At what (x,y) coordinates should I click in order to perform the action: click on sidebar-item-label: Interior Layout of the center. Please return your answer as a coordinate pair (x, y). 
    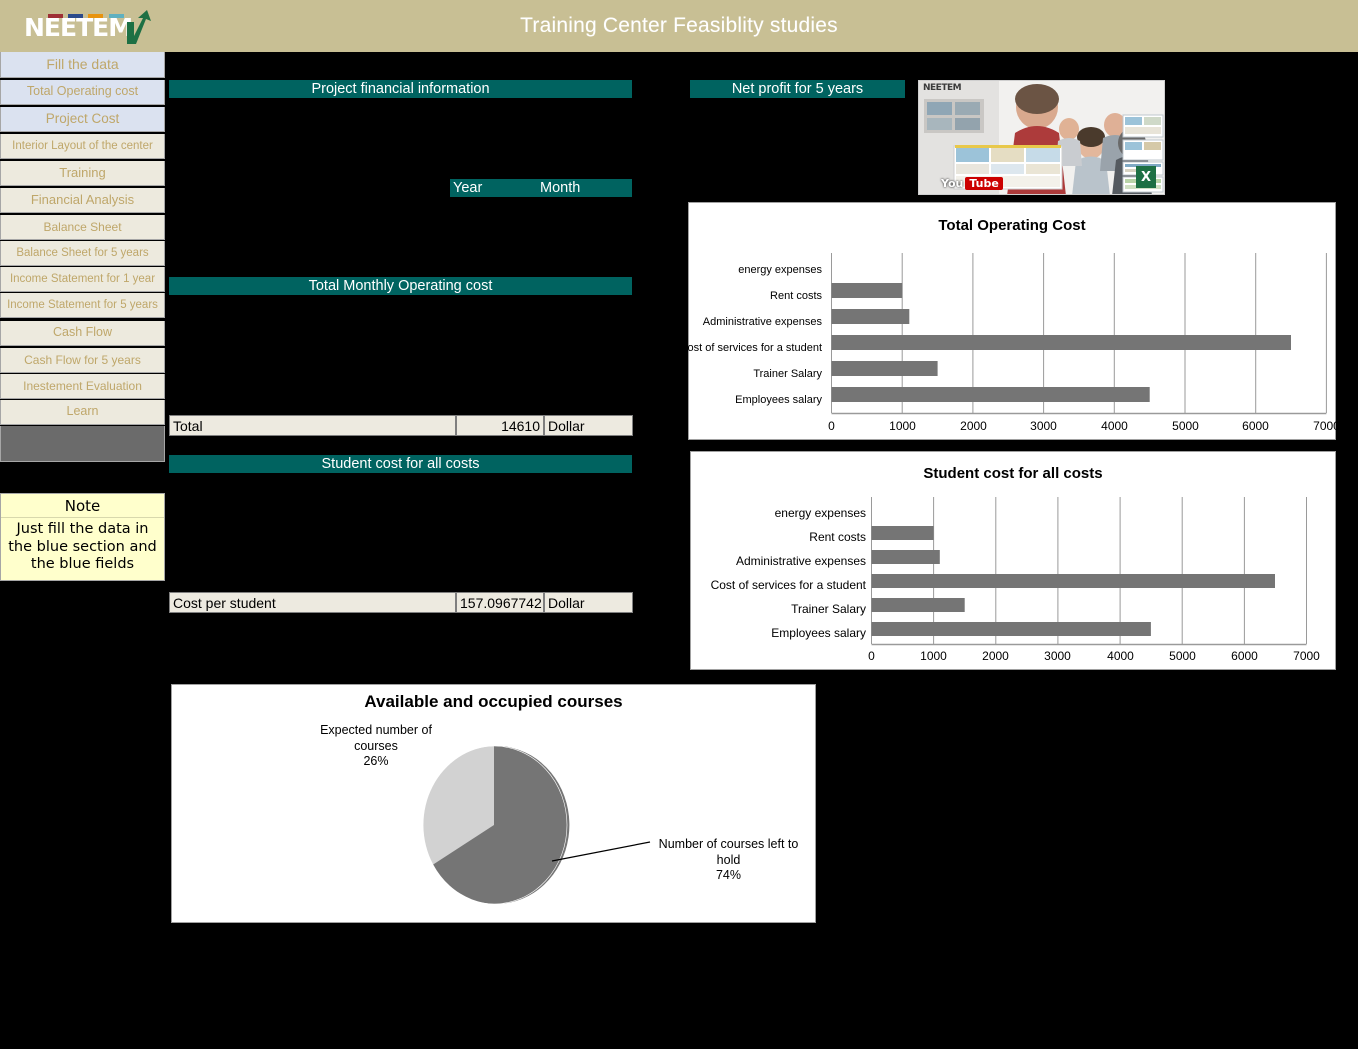
    Looking at the image, I should click on (82, 145).